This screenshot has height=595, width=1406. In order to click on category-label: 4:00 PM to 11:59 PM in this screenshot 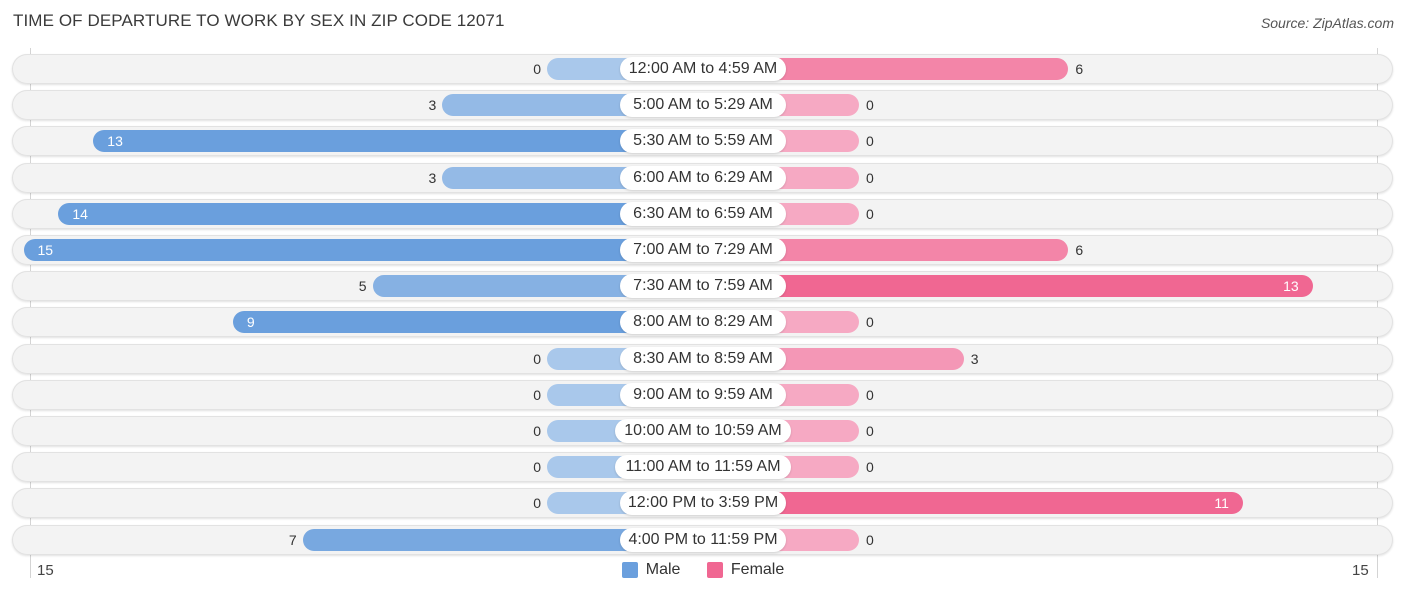, I will do `click(703, 539)`.